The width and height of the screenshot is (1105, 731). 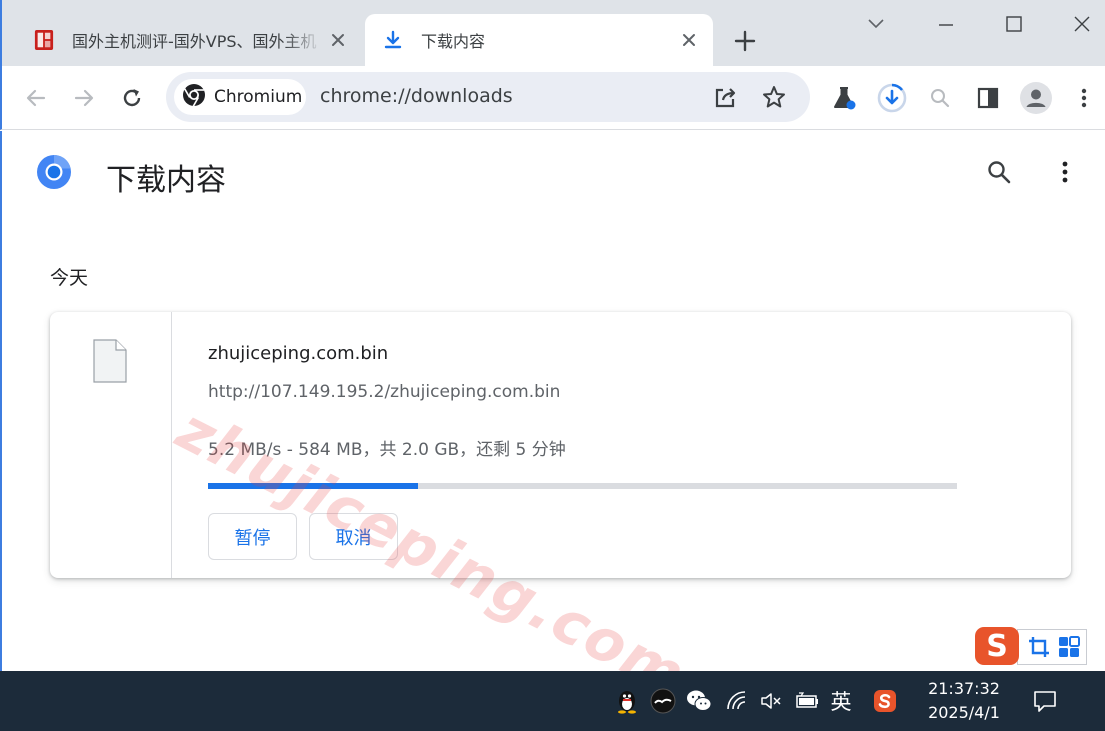 What do you see at coordinates (384, 392) in the screenshot?
I see `download-url: http://107.149.195.2/zhujiceping.com.bin` at bounding box center [384, 392].